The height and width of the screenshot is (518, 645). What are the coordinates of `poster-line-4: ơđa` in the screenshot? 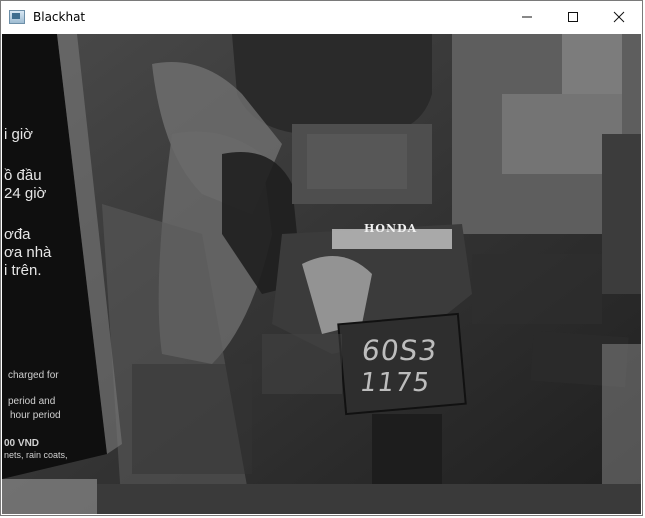 It's located at (17, 234).